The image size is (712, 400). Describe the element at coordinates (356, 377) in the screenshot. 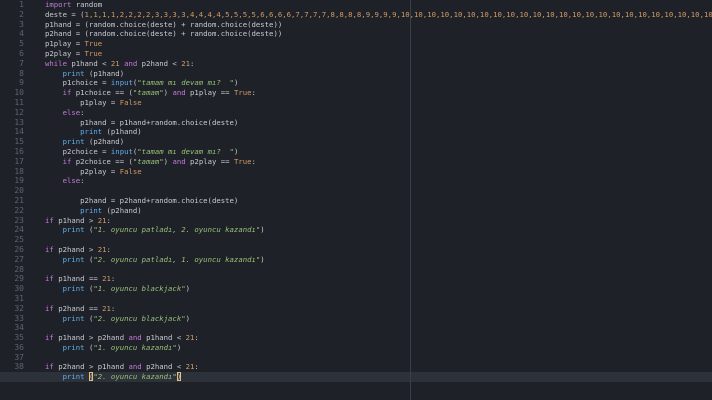

I see `code-line: print ("2. oyuncu kazandı")` at that location.